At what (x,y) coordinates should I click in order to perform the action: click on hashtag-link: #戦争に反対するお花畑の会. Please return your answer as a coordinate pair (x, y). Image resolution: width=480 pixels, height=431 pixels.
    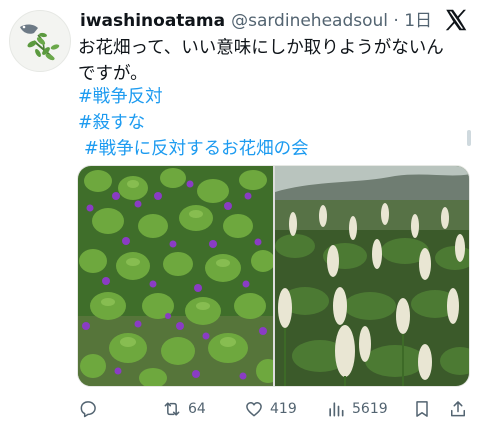
    Looking at the image, I should click on (193, 149).